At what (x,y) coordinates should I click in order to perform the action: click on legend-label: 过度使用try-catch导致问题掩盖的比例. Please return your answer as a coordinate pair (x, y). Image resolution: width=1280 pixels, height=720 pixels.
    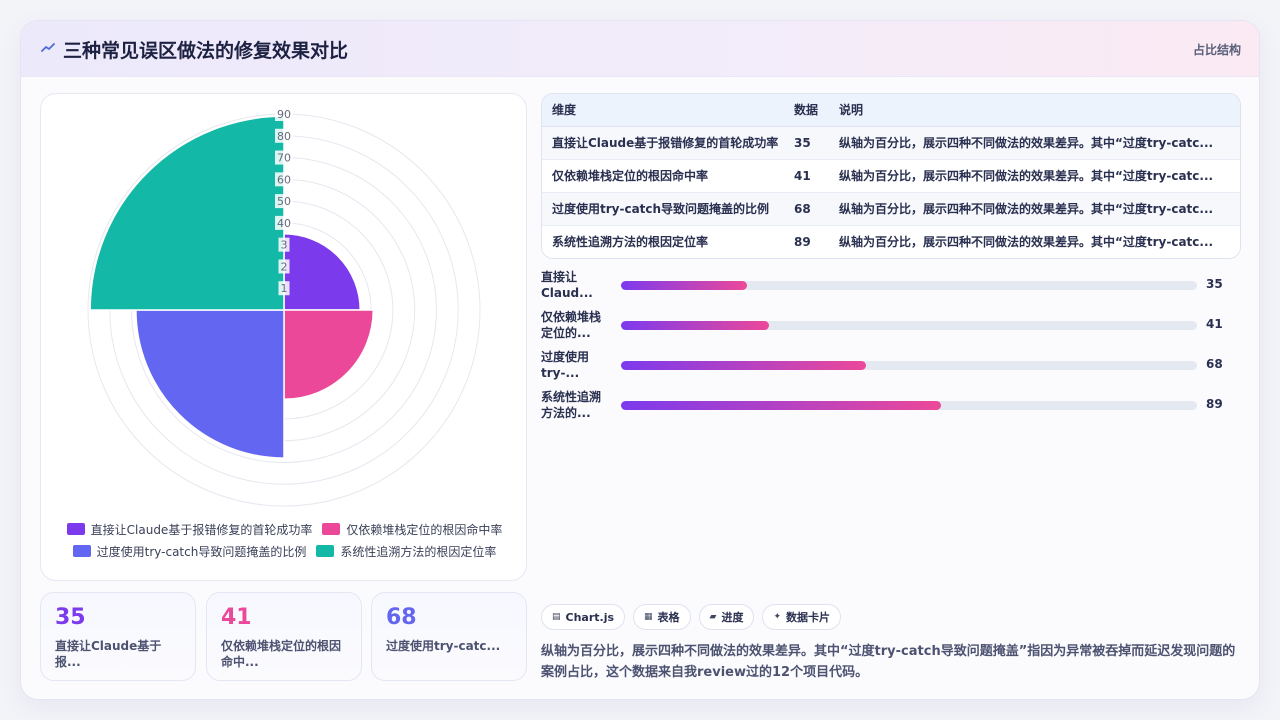
    Looking at the image, I should click on (201, 551).